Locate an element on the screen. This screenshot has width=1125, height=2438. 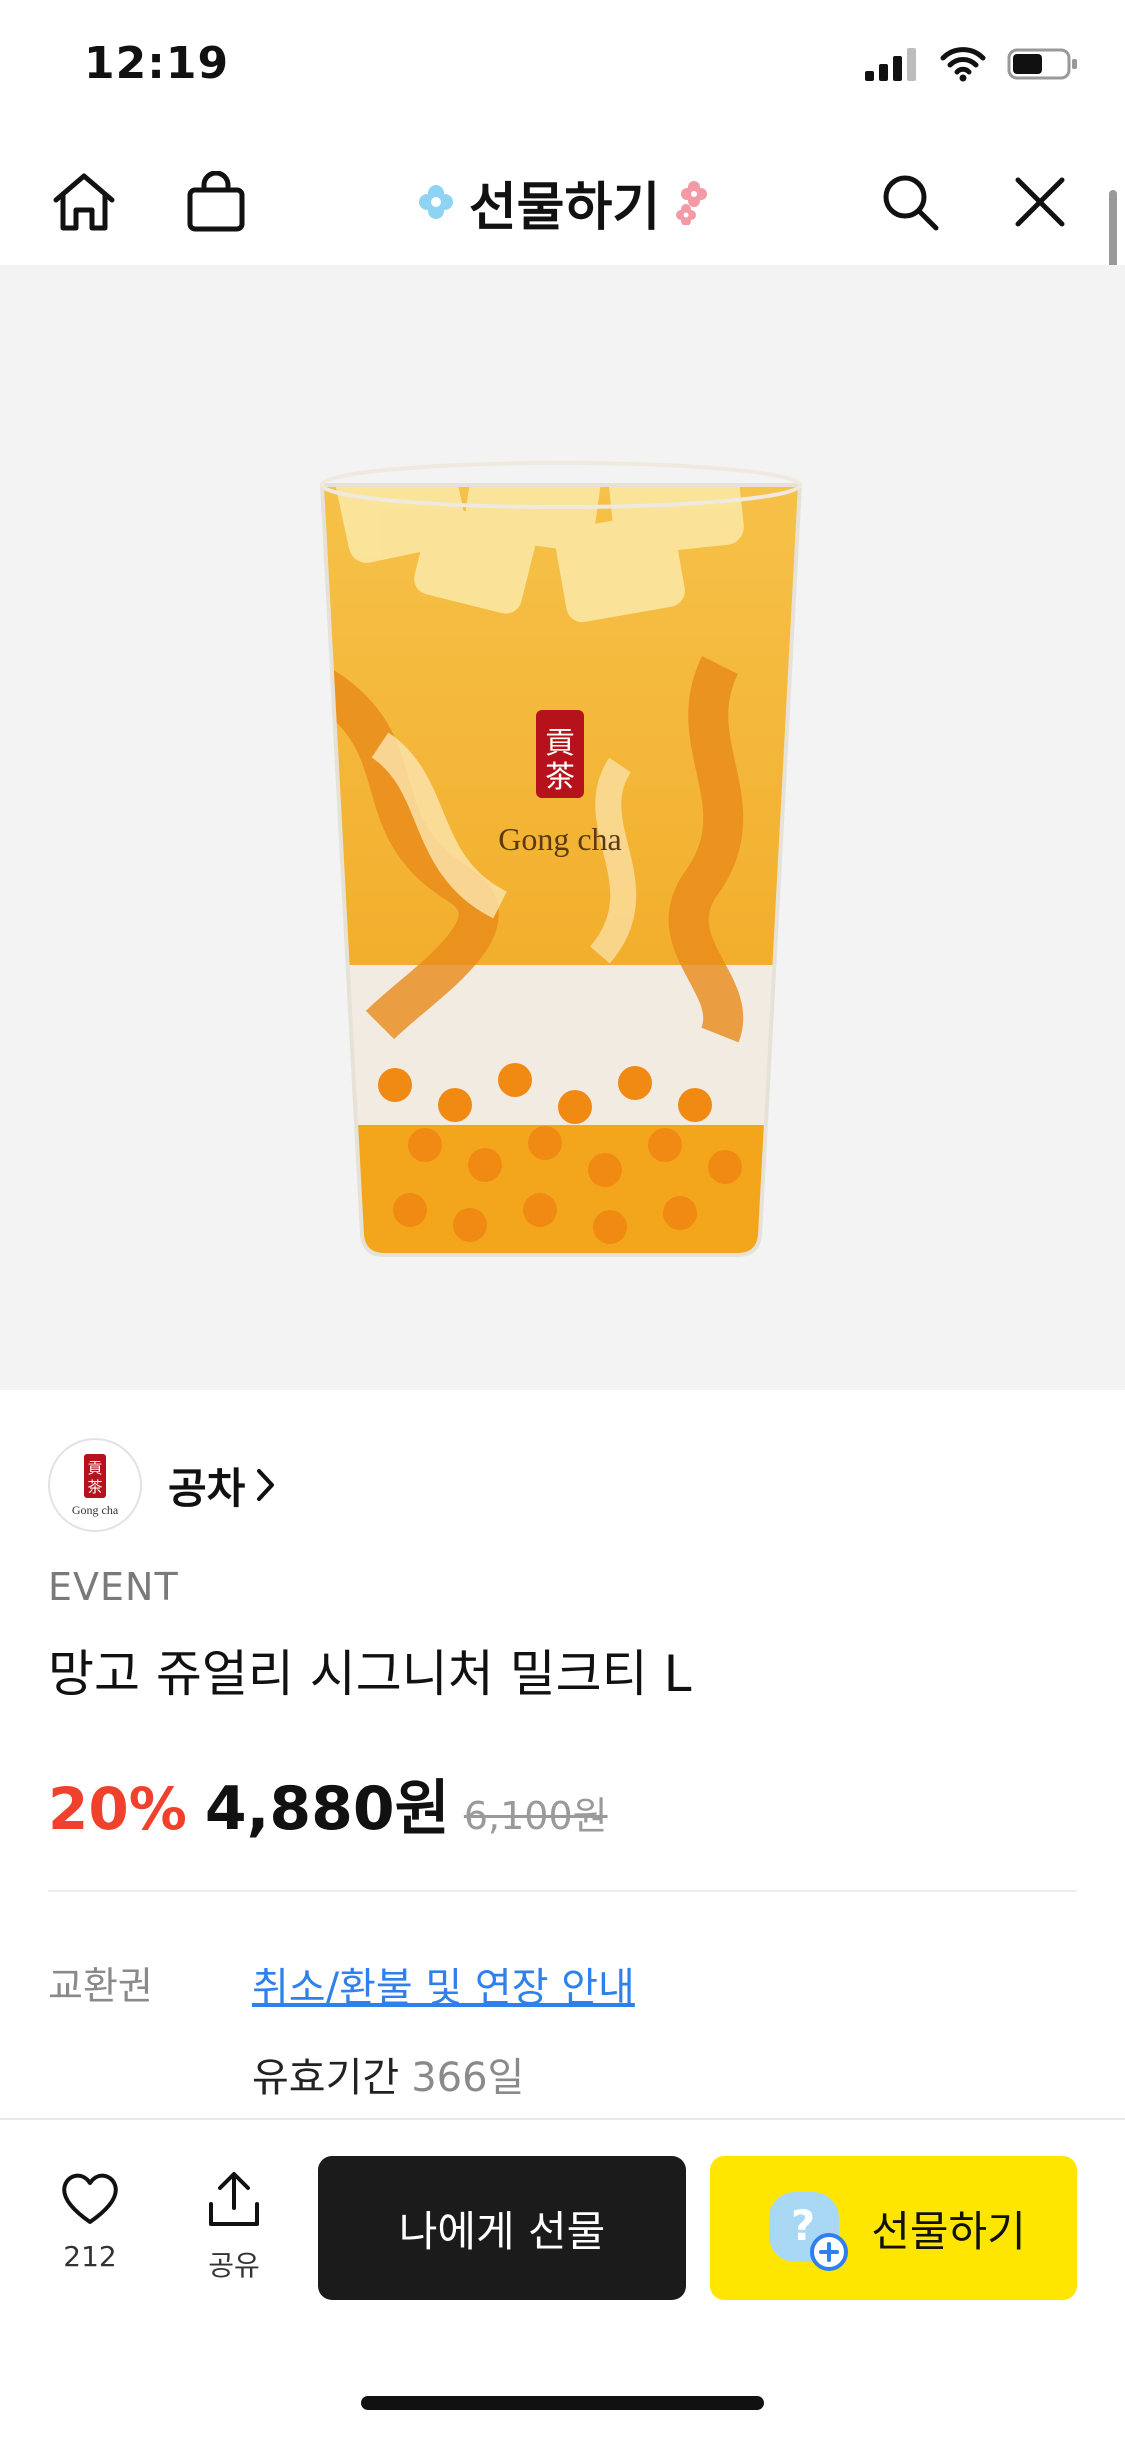
share-label: 공유 is located at coordinates (234, 2265).